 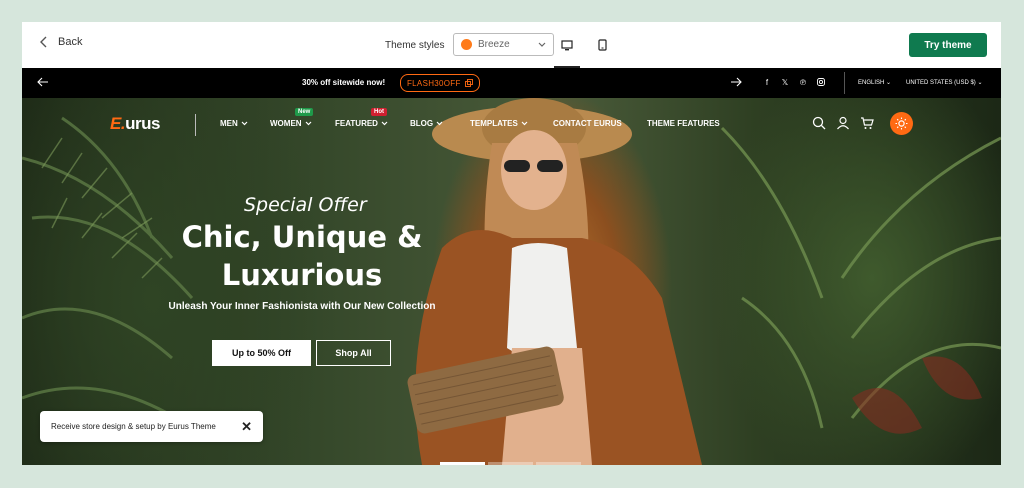 What do you see at coordinates (344, 82) in the screenshot?
I see `promo-text: 30% off sitewide now!` at bounding box center [344, 82].